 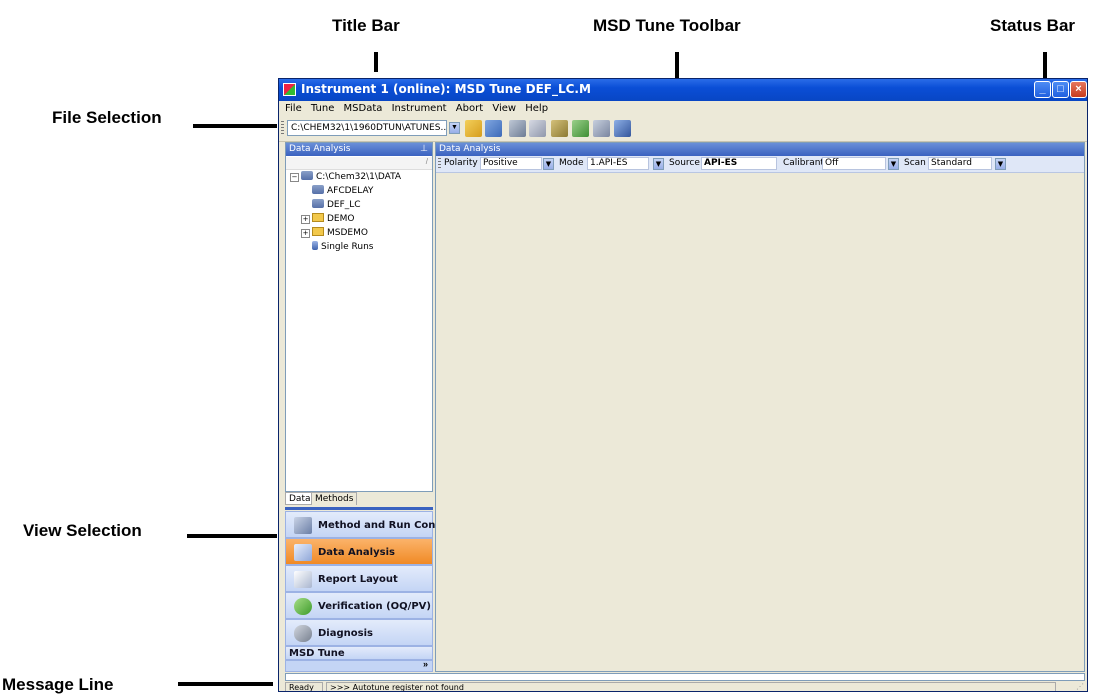 I want to click on diagnosis-icon, so click(x=303, y=633).